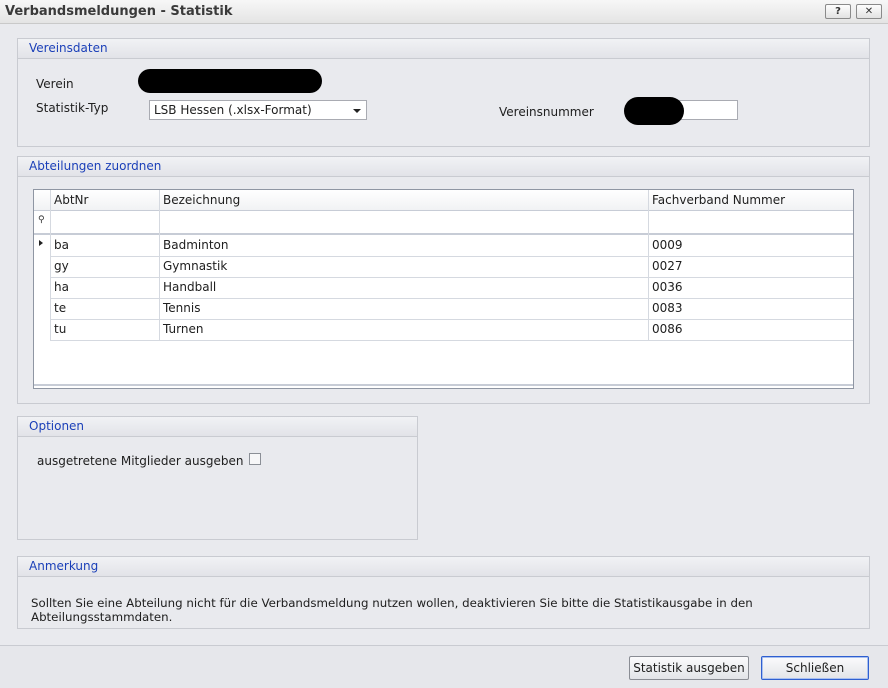  I want to click on column-header-fachverband: Fachverband Nummer, so click(716, 200).